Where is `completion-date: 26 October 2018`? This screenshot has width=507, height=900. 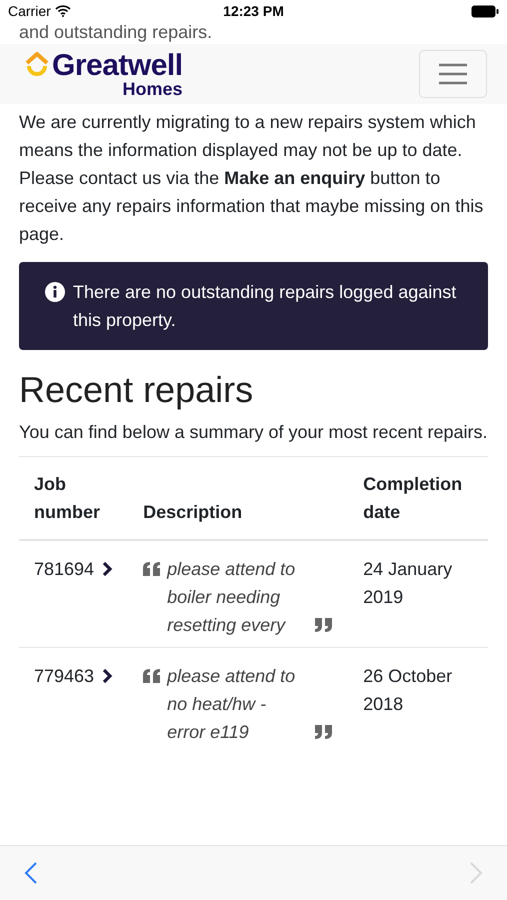
completion-date: 26 October 2018 is located at coordinates (407, 690).